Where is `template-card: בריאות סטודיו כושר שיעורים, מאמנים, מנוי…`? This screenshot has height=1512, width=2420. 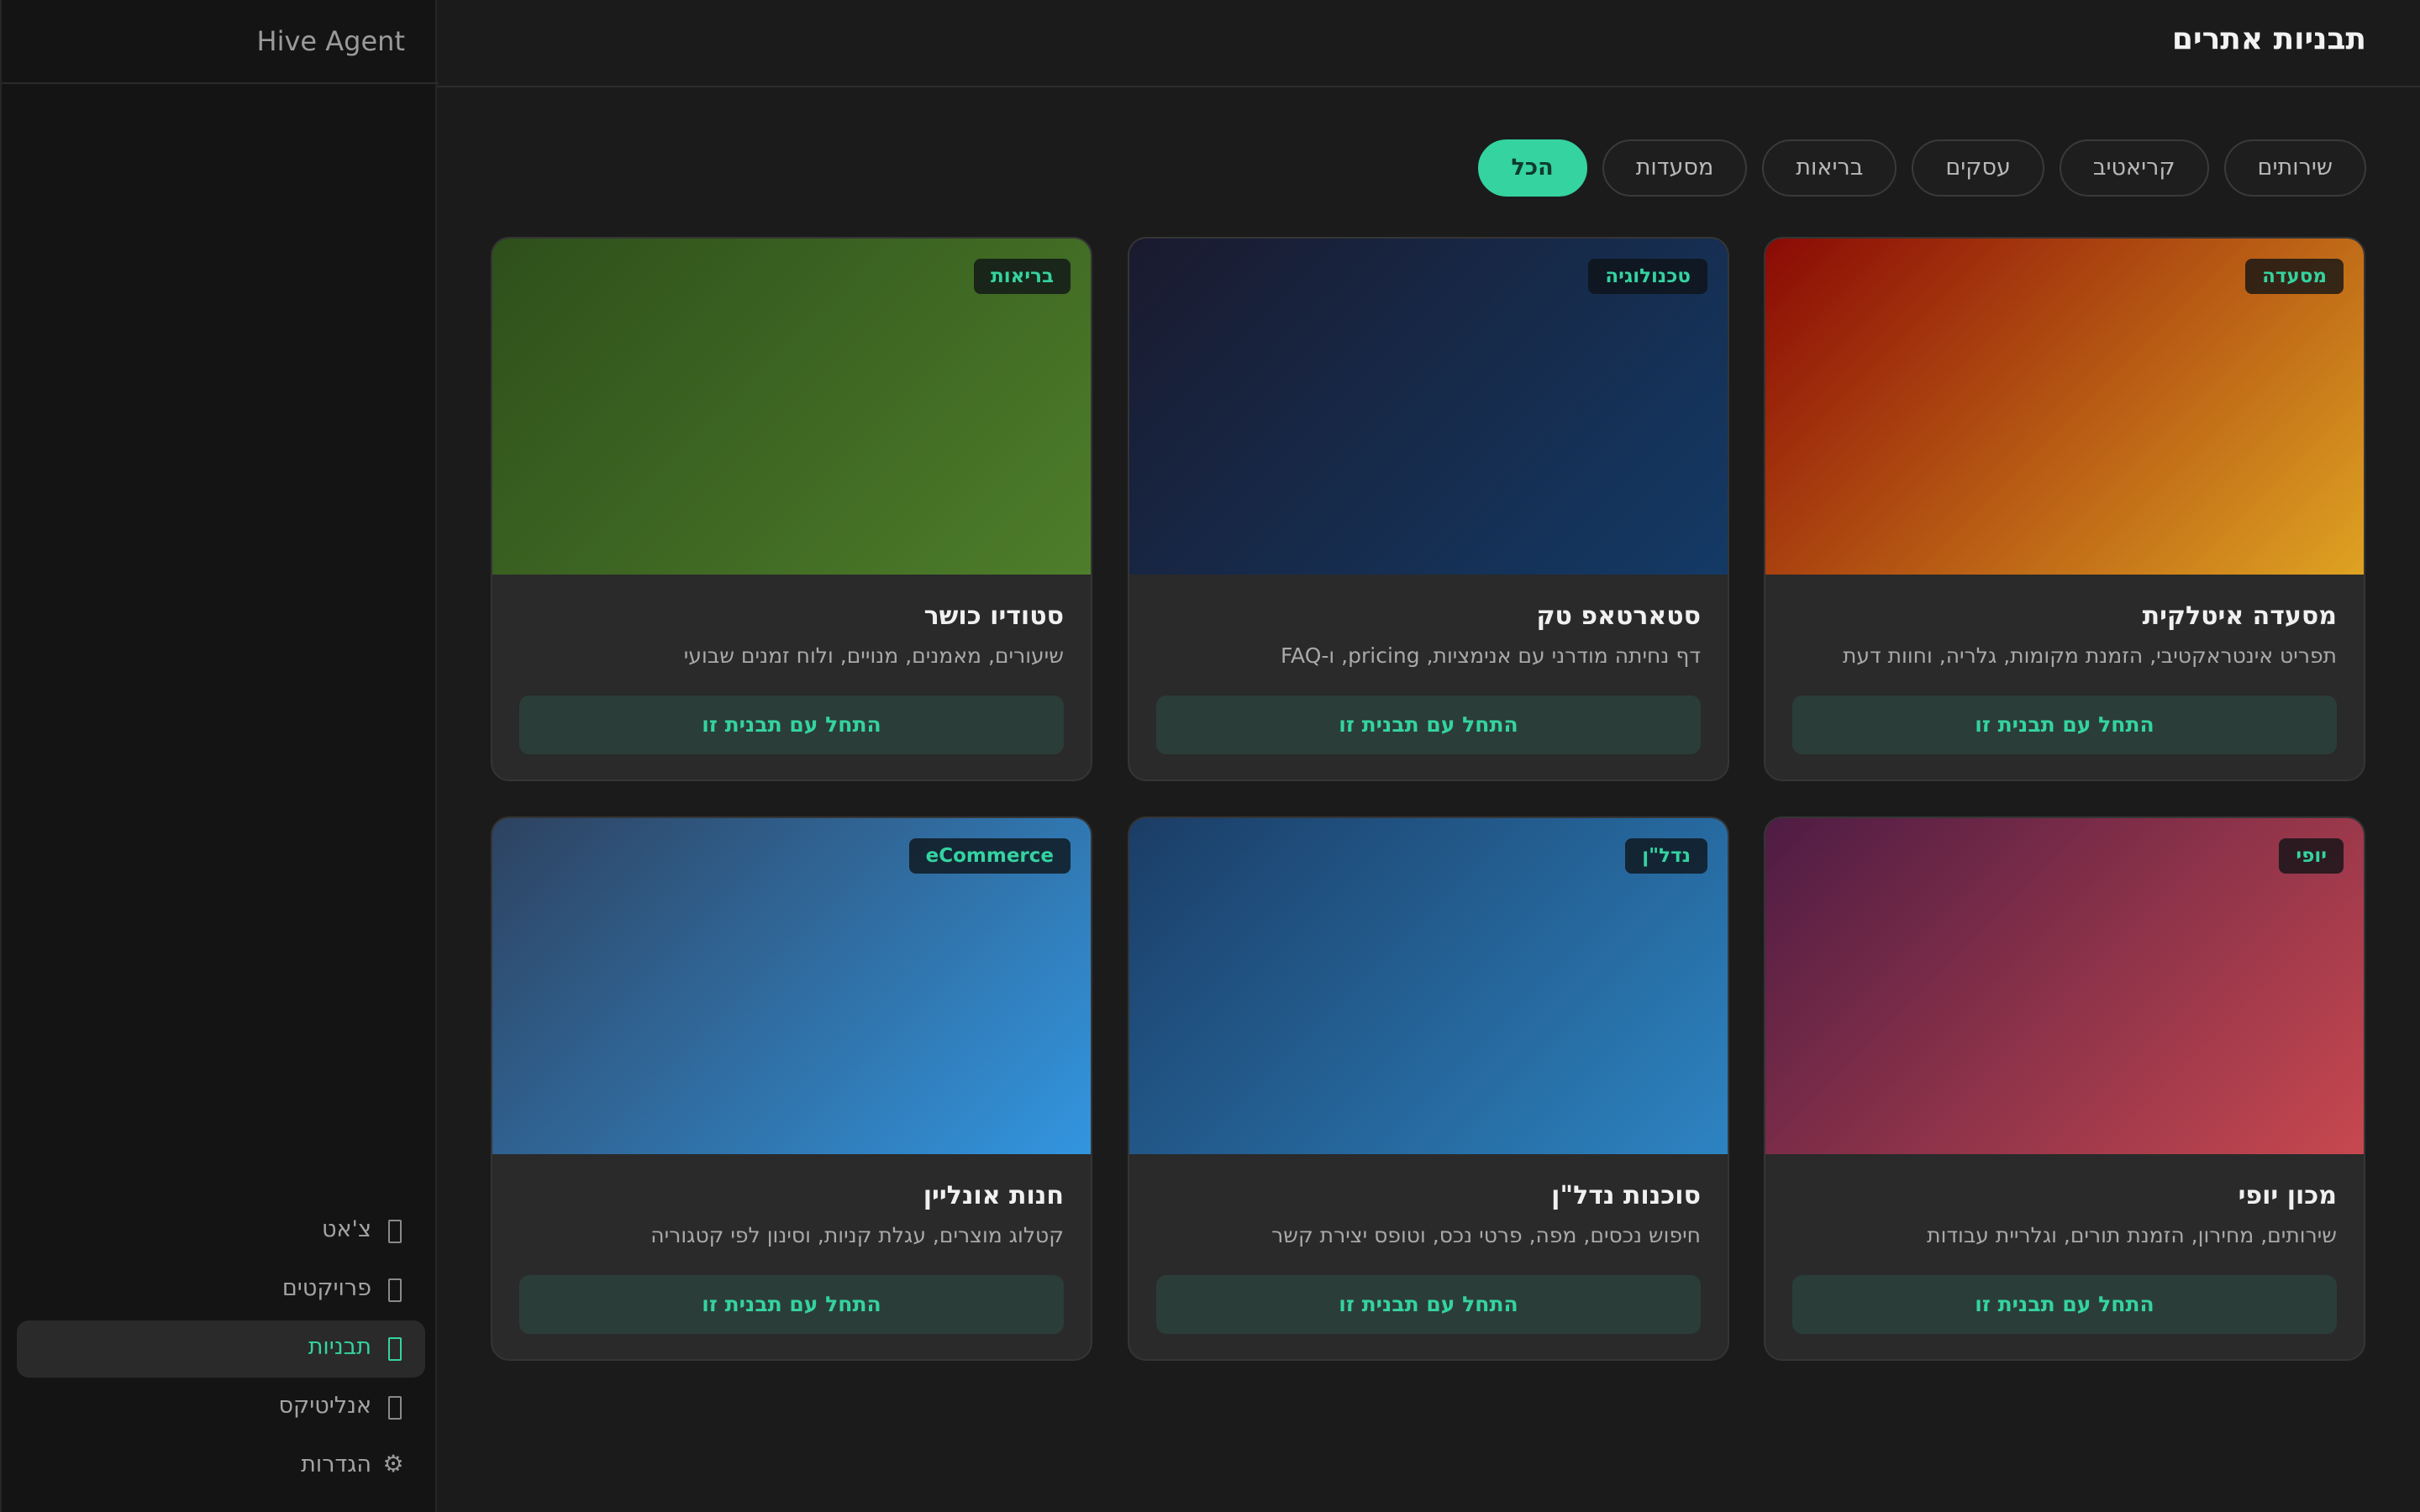 template-card: בריאות סטודיו כושר שיעורים, מאמנים, מנוי… is located at coordinates (792, 509).